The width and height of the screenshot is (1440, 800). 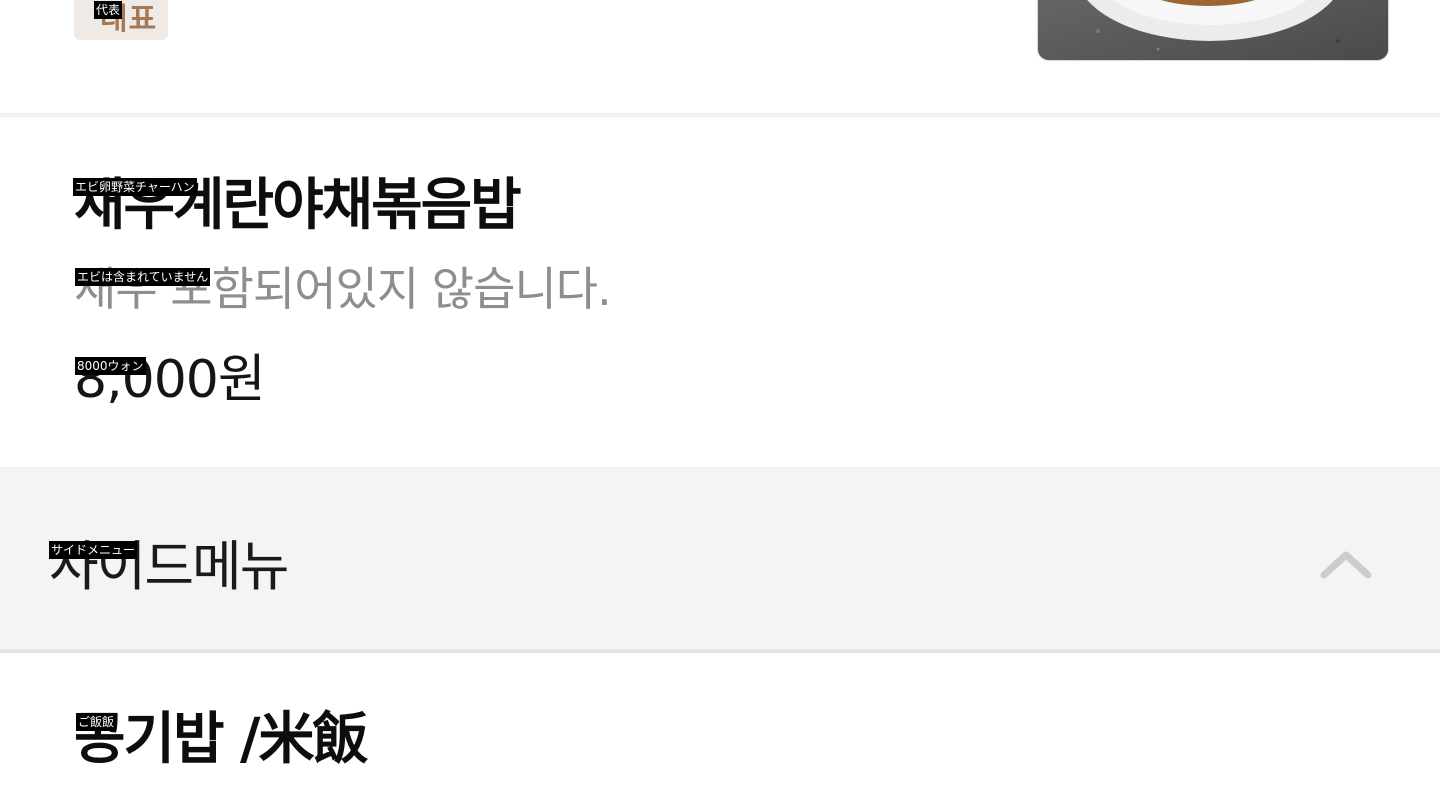 What do you see at coordinates (108, 10) in the screenshot?
I see `translation-label-badge: 代表` at bounding box center [108, 10].